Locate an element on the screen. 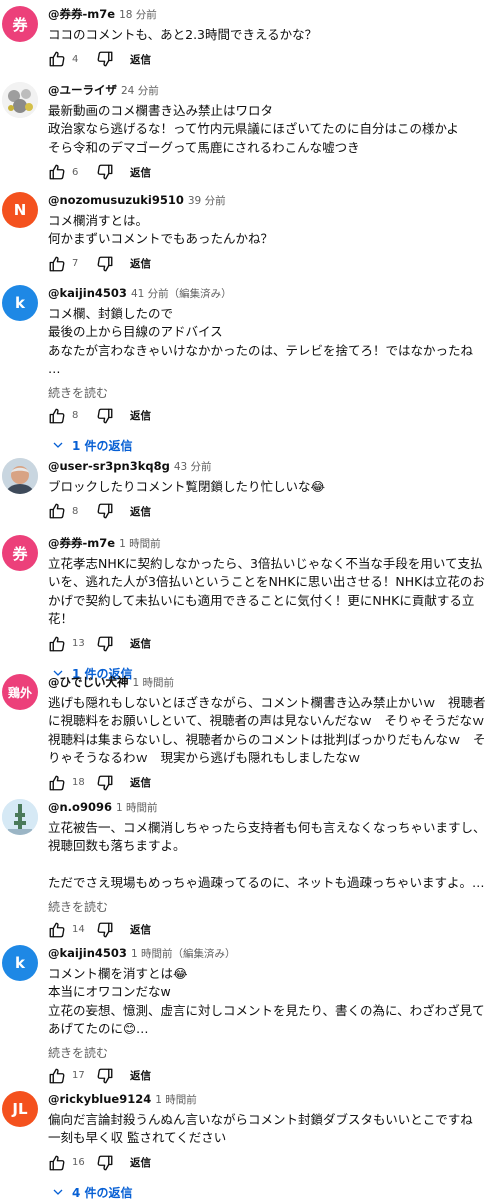  comment-author: @n.o9096 is located at coordinates (80, 807).